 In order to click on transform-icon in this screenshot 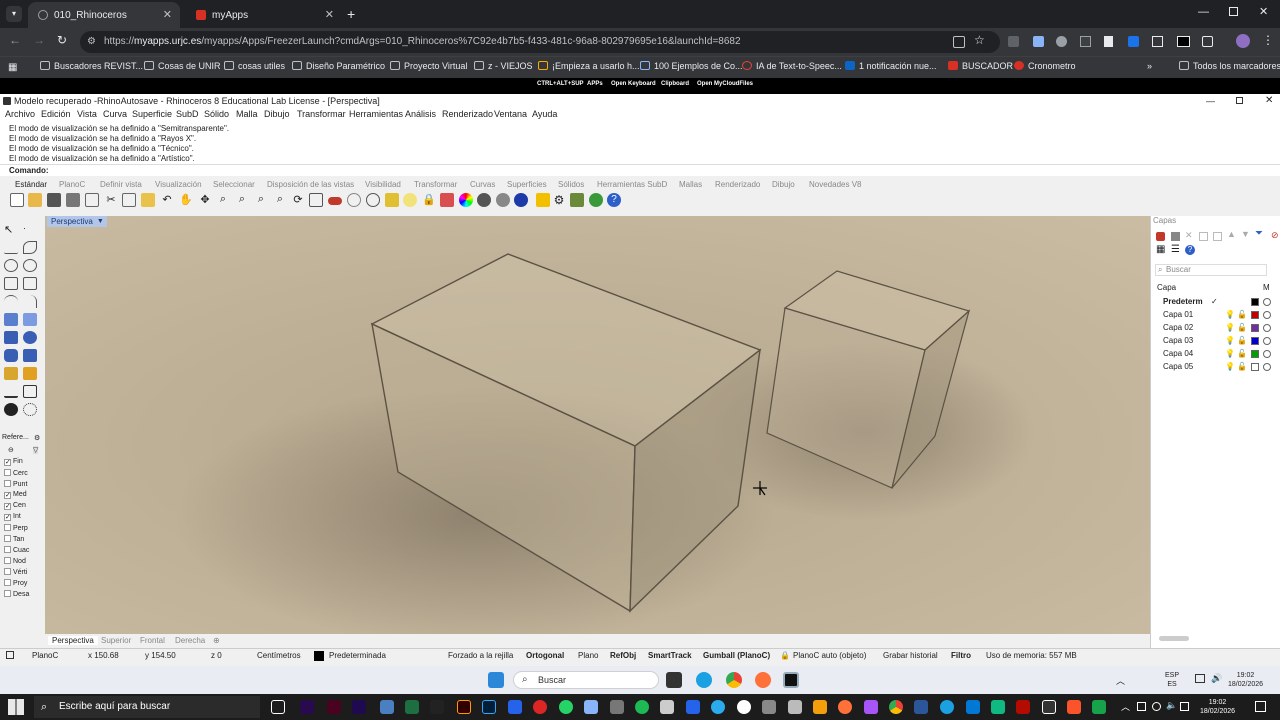, I will do `click(11, 373)`.